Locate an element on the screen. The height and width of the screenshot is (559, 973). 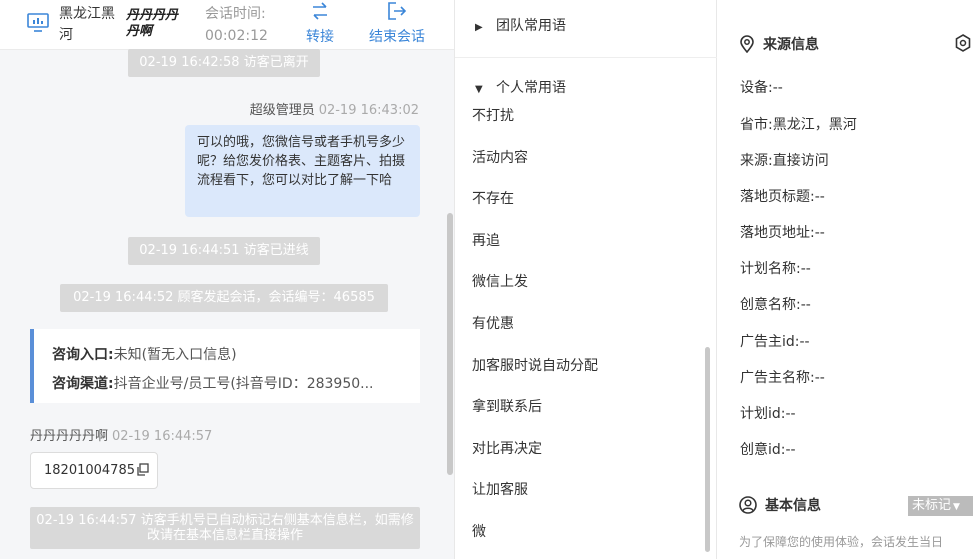
visitor-message-bubble: 18201004785 is located at coordinates (94, 470).